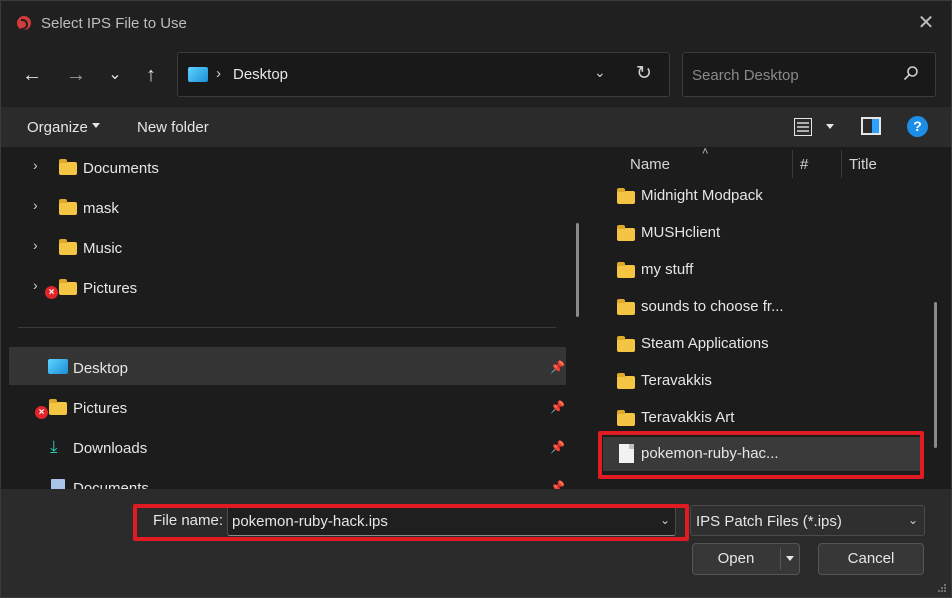 Image resolution: width=952 pixels, height=598 pixels. I want to click on recent-locations-chevron-icon: ⌄, so click(115, 75).